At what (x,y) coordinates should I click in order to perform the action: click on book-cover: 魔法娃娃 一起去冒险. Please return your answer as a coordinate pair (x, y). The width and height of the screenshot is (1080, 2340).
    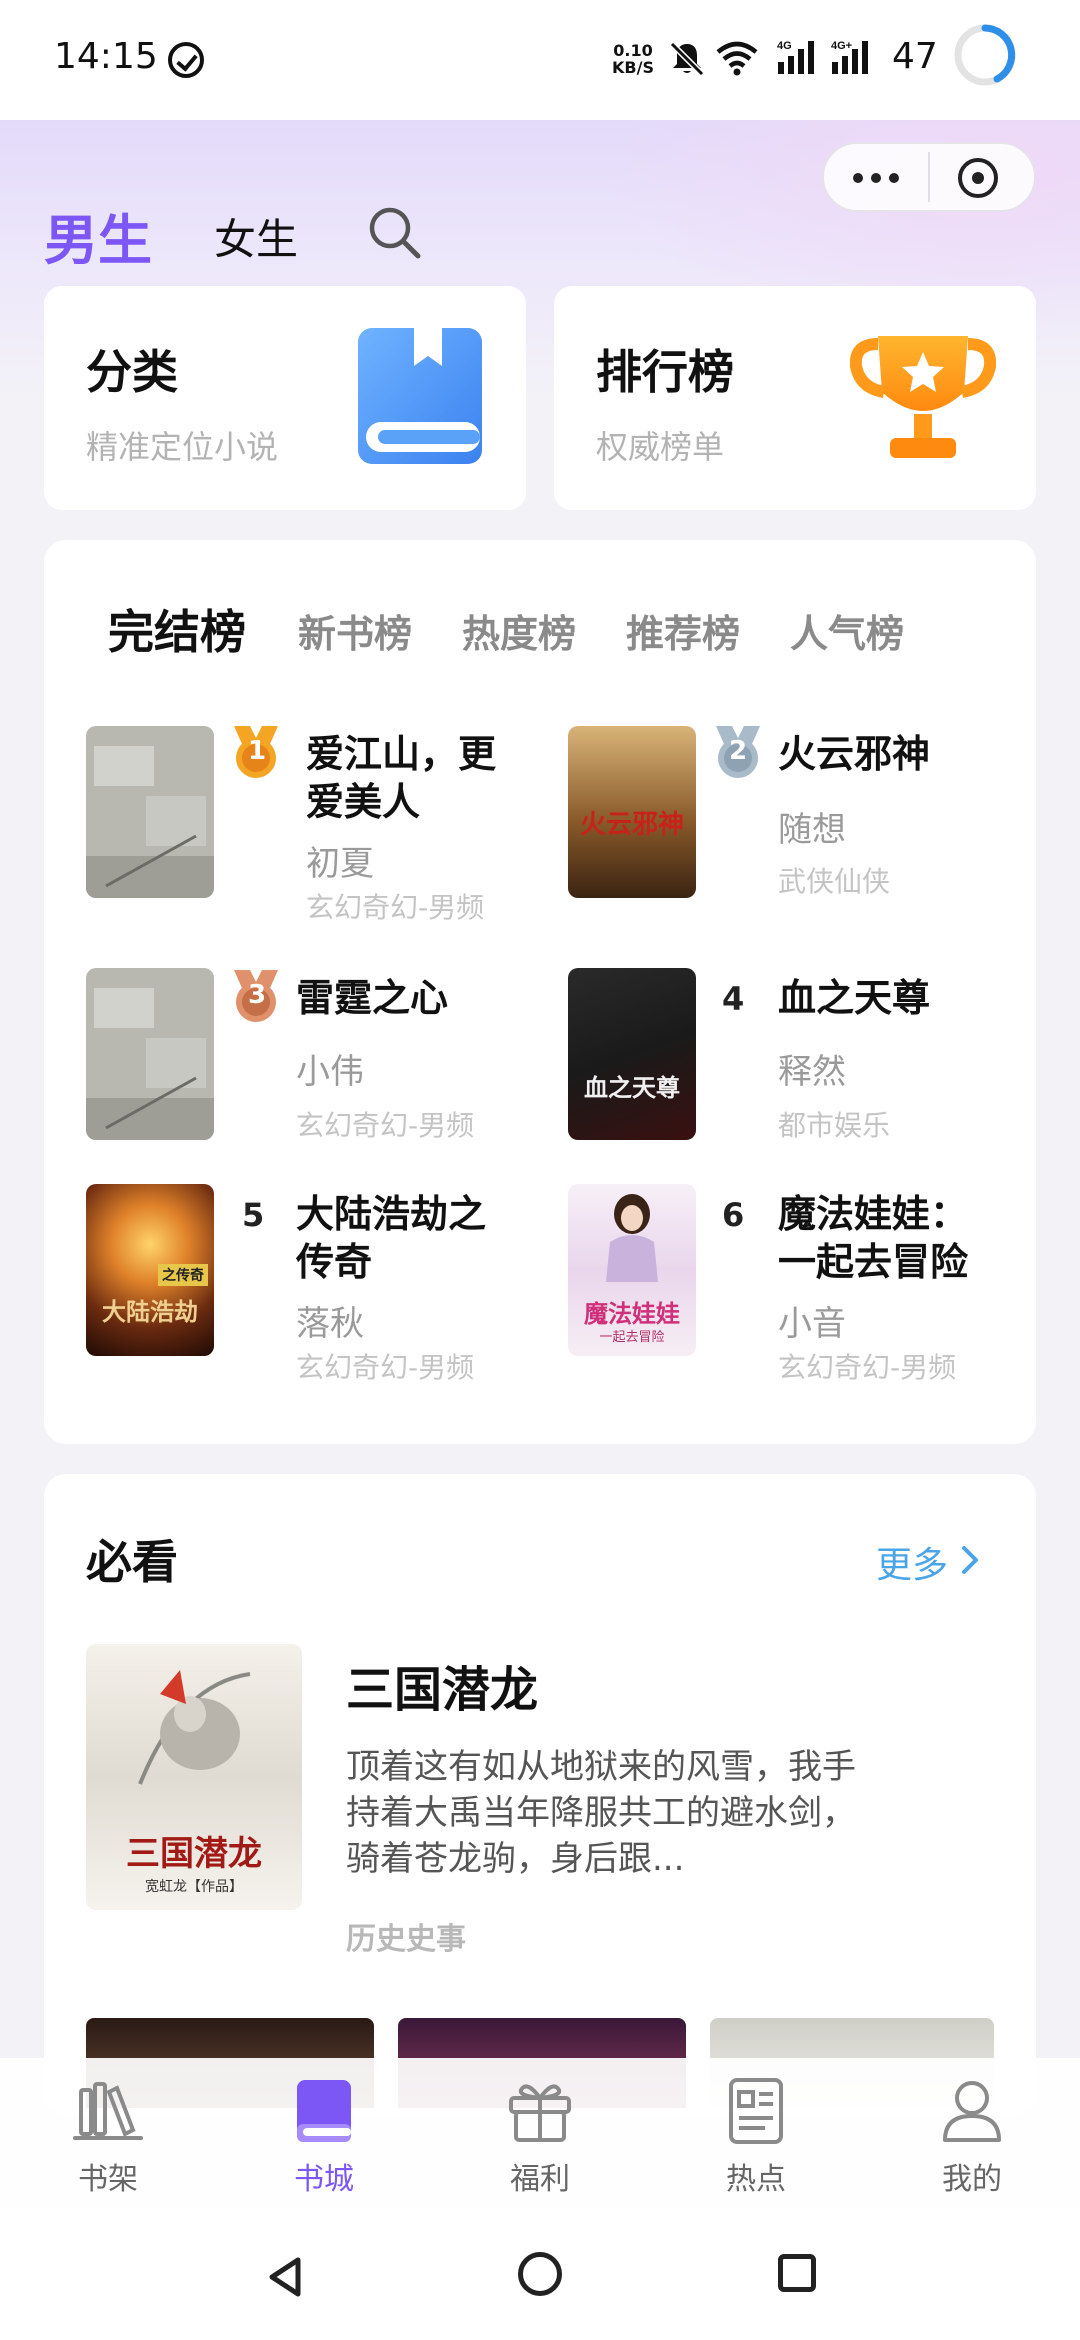
    Looking at the image, I should click on (632, 1270).